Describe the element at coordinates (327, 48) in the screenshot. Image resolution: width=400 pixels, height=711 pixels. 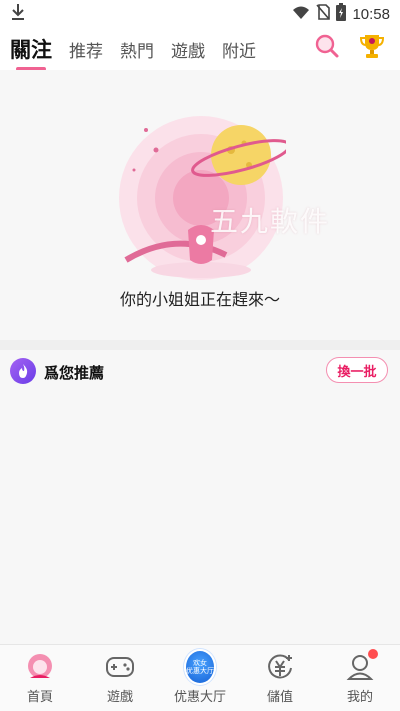
I see `search-icon` at that location.